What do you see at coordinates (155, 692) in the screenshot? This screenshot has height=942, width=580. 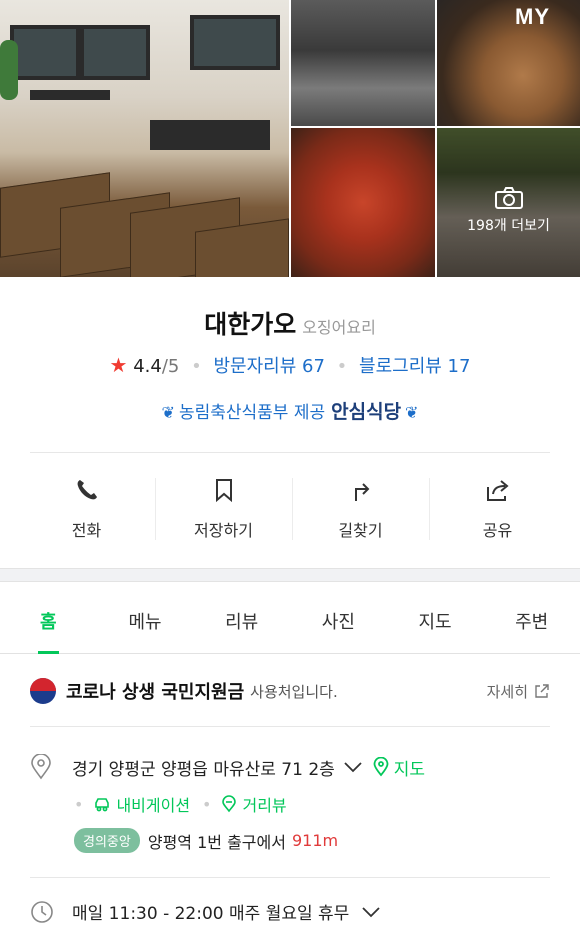 I see `notice-title: 코로나 상생 국민지원금` at bounding box center [155, 692].